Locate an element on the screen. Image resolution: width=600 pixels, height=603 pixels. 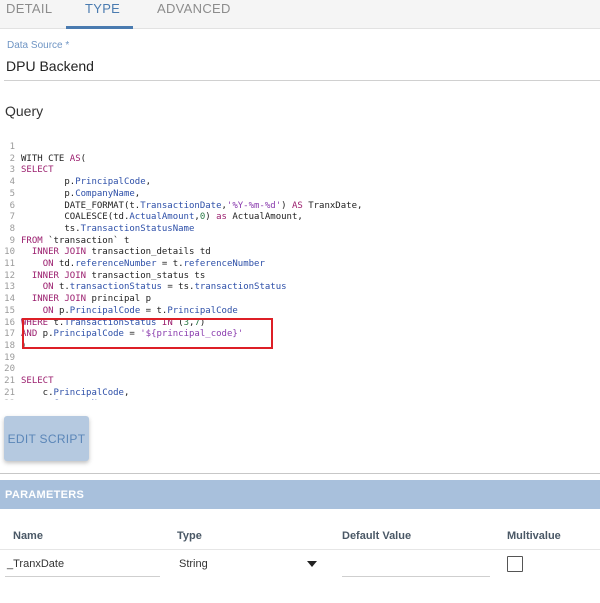
code-token: ts. is located at coordinates (51, 228).